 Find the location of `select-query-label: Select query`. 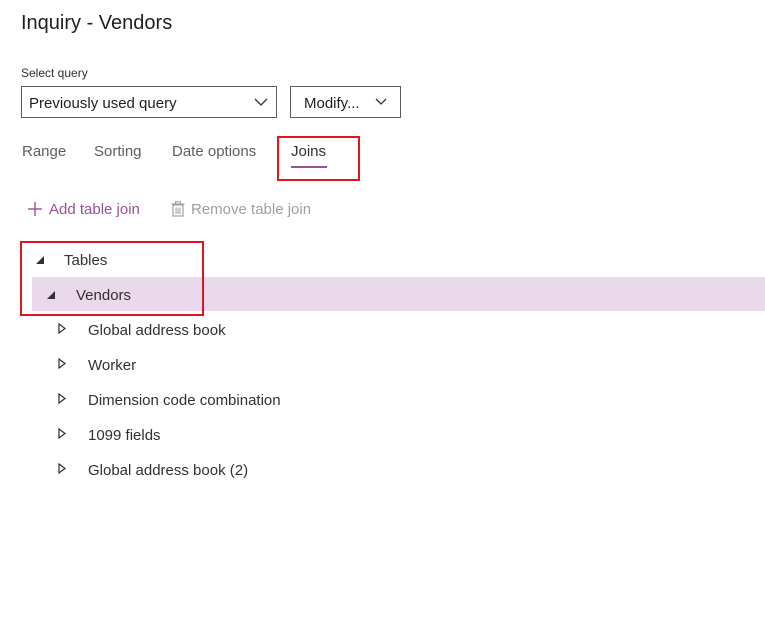

select-query-label: Select query is located at coordinates (54, 73).